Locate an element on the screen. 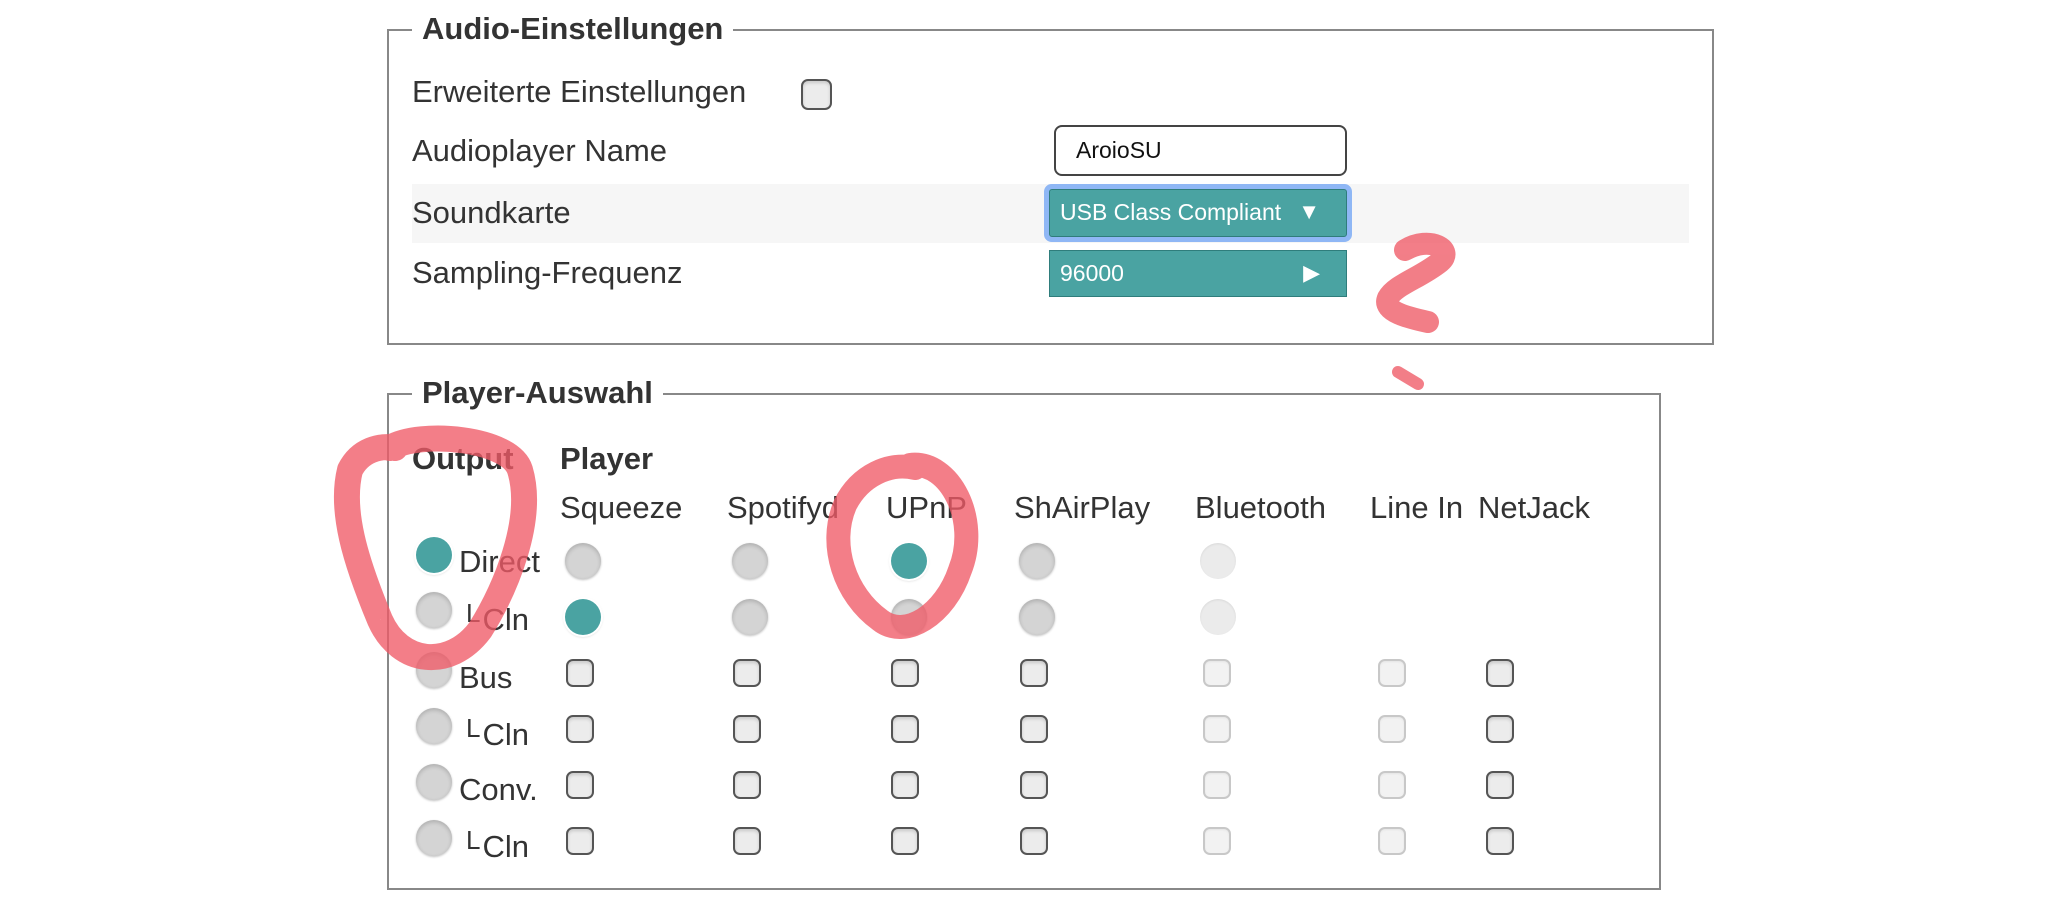  conv-line-in-checkbox is located at coordinates (1392, 785).